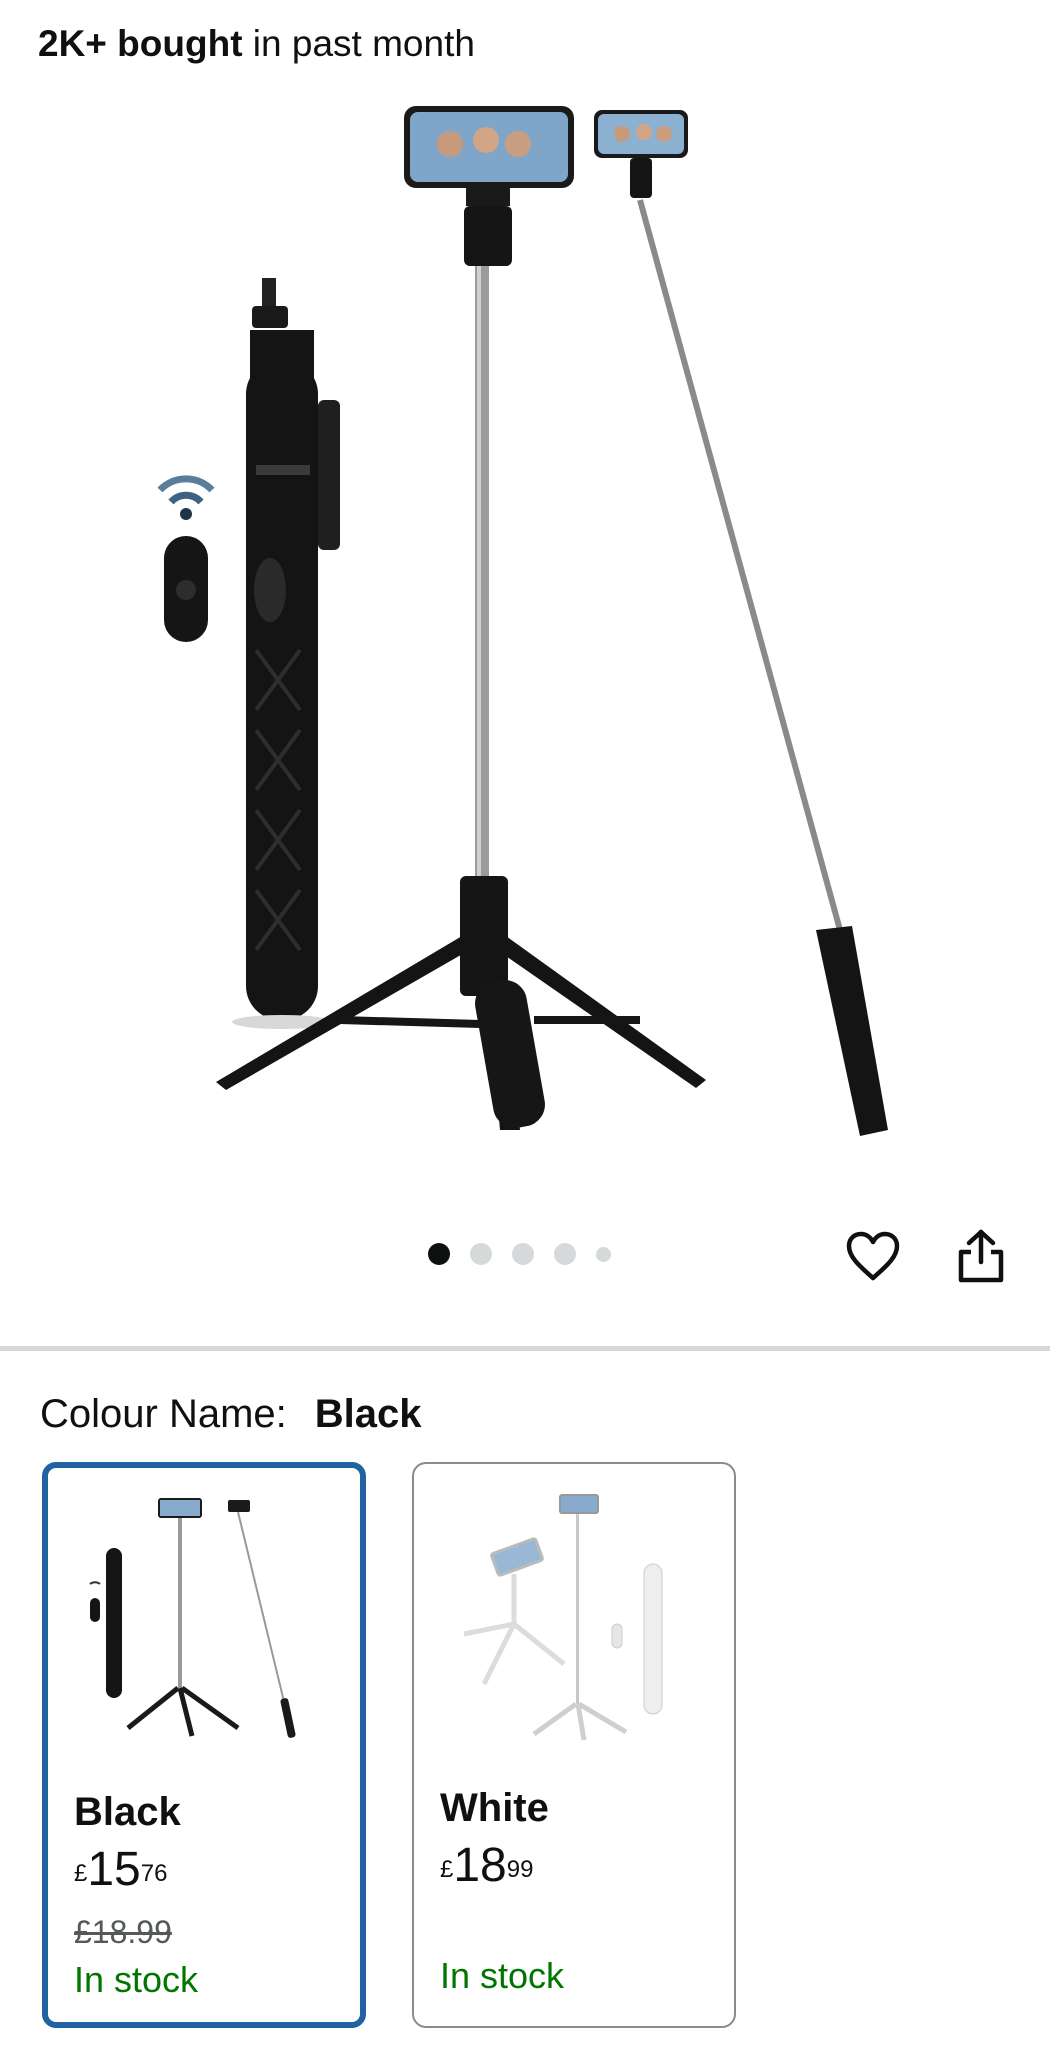 The width and height of the screenshot is (1050, 2048). Describe the element at coordinates (192, 1618) in the screenshot. I see `black-variant-thumbnail` at that location.